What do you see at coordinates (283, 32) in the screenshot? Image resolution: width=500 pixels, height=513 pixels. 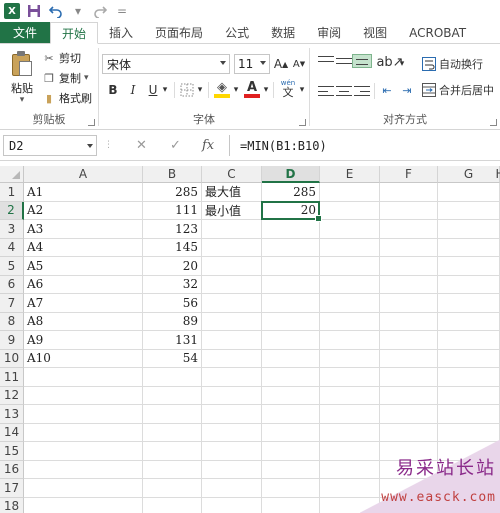 I see `tab-data: 数据` at bounding box center [283, 32].